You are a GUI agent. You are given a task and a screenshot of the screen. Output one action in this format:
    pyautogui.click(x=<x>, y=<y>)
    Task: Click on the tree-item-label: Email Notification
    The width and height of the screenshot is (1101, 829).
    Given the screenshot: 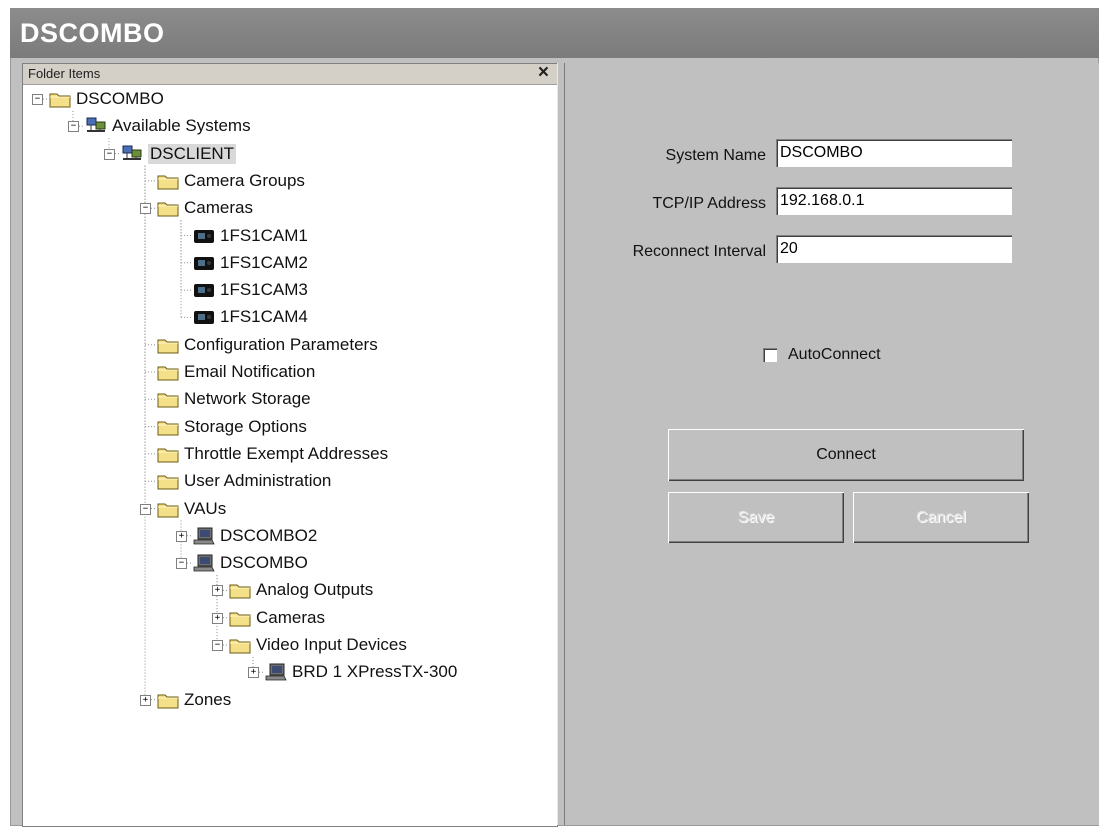 What is the action you would take?
    pyautogui.click(x=250, y=371)
    